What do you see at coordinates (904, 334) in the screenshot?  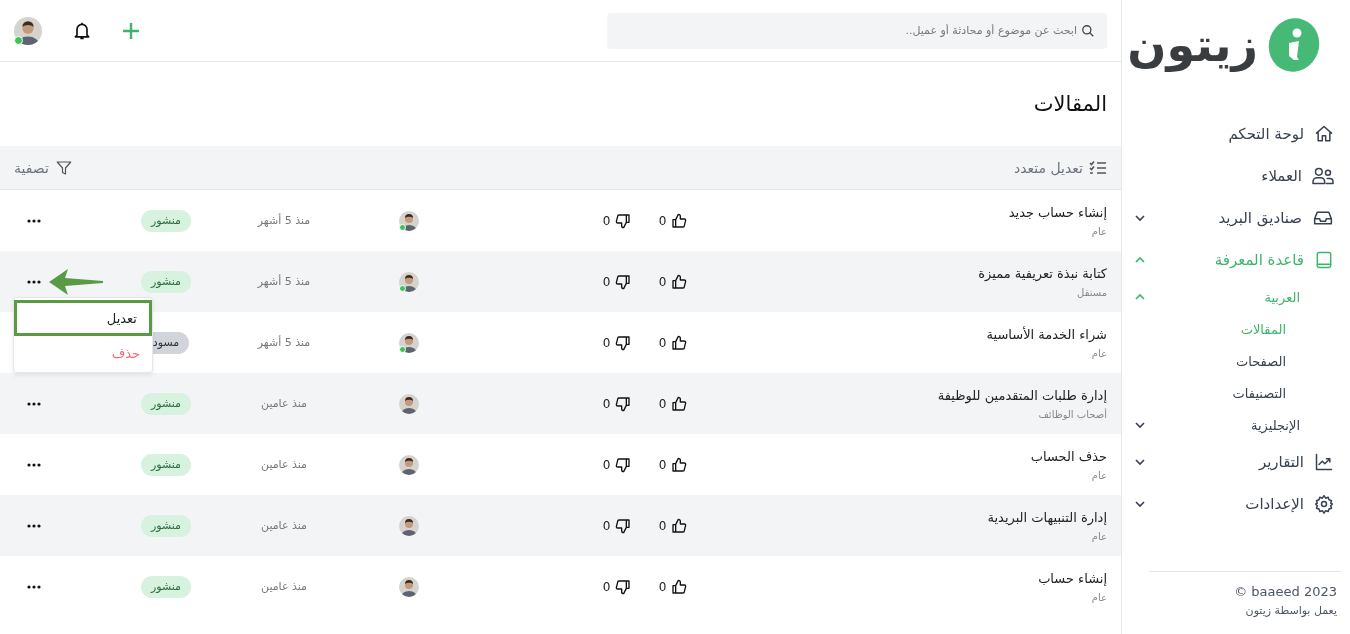 I see `article-title: شراء الخدمة الأساسية` at bounding box center [904, 334].